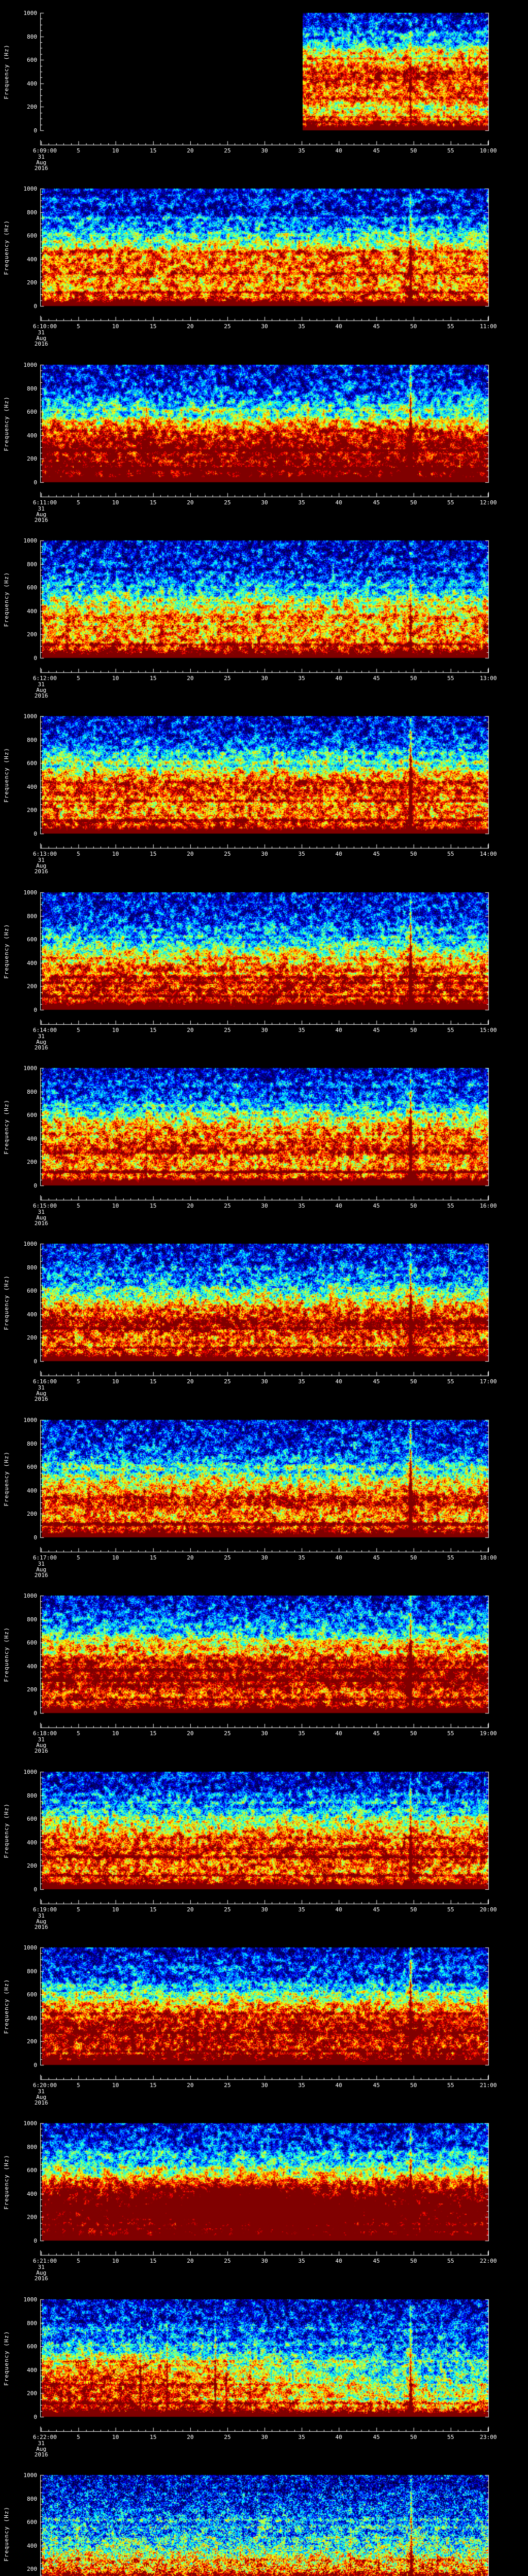 This screenshot has width=528, height=2576. Describe the element at coordinates (488, 678) in the screenshot. I see `x-tick-label-end: 13:00` at that location.